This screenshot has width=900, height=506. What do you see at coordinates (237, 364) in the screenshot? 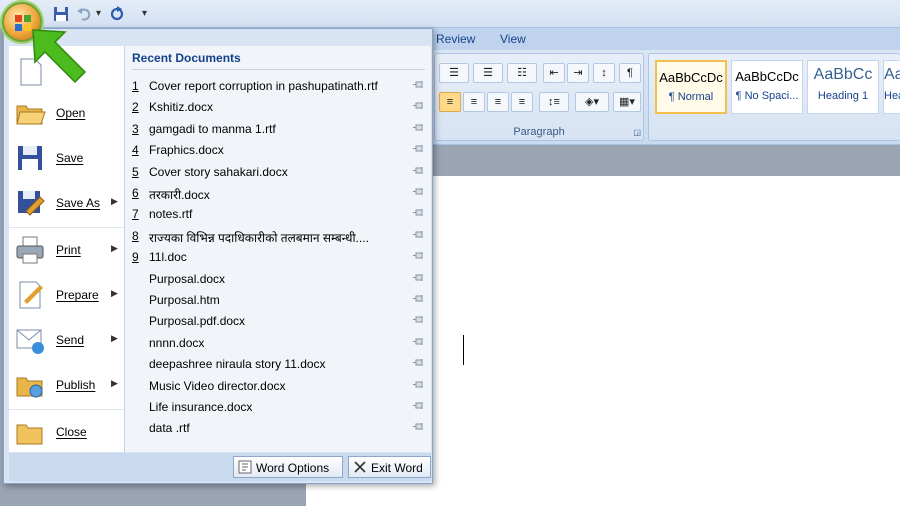
I see `recent-document-name: deepashree niraula story 11.docx` at bounding box center [237, 364].